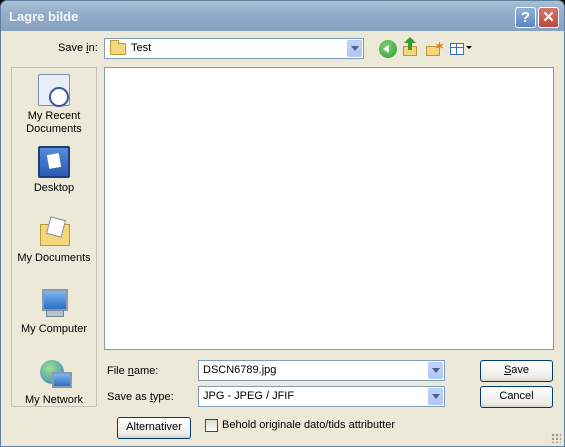 The image size is (565, 447). Describe the element at coordinates (78, 48) in the screenshot. I see `save-in-label: Save in:` at that location.